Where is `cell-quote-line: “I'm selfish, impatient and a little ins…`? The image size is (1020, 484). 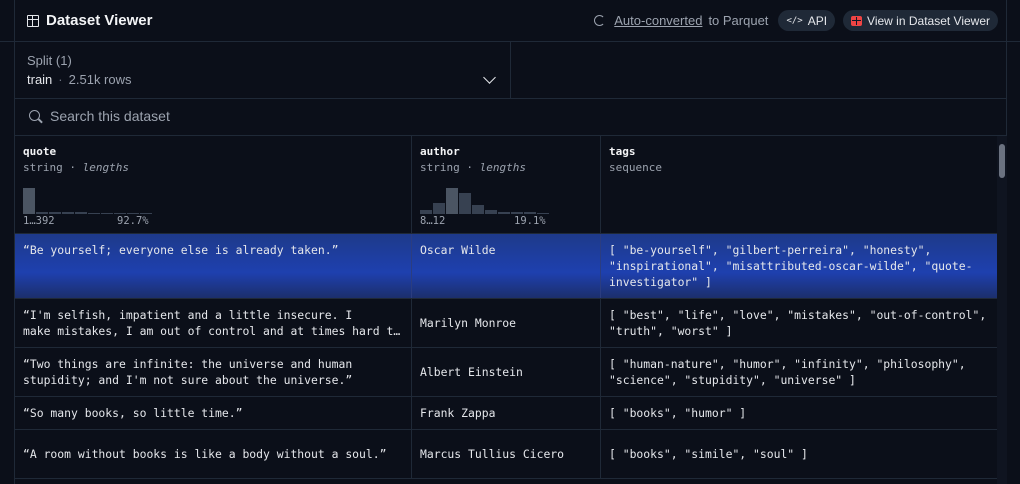 cell-quote-line: “I'm selfish, impatient and a little ins… is located at coordinates (188, 315).